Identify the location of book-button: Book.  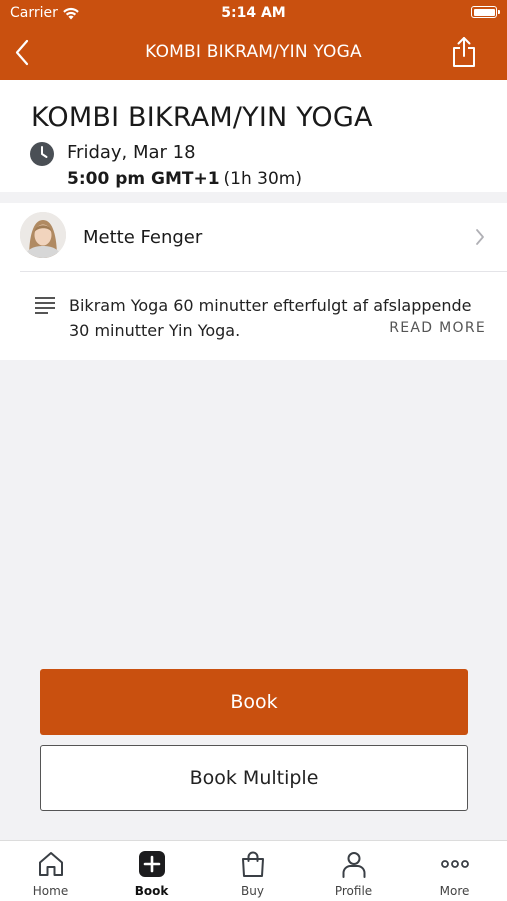
(254, 702).